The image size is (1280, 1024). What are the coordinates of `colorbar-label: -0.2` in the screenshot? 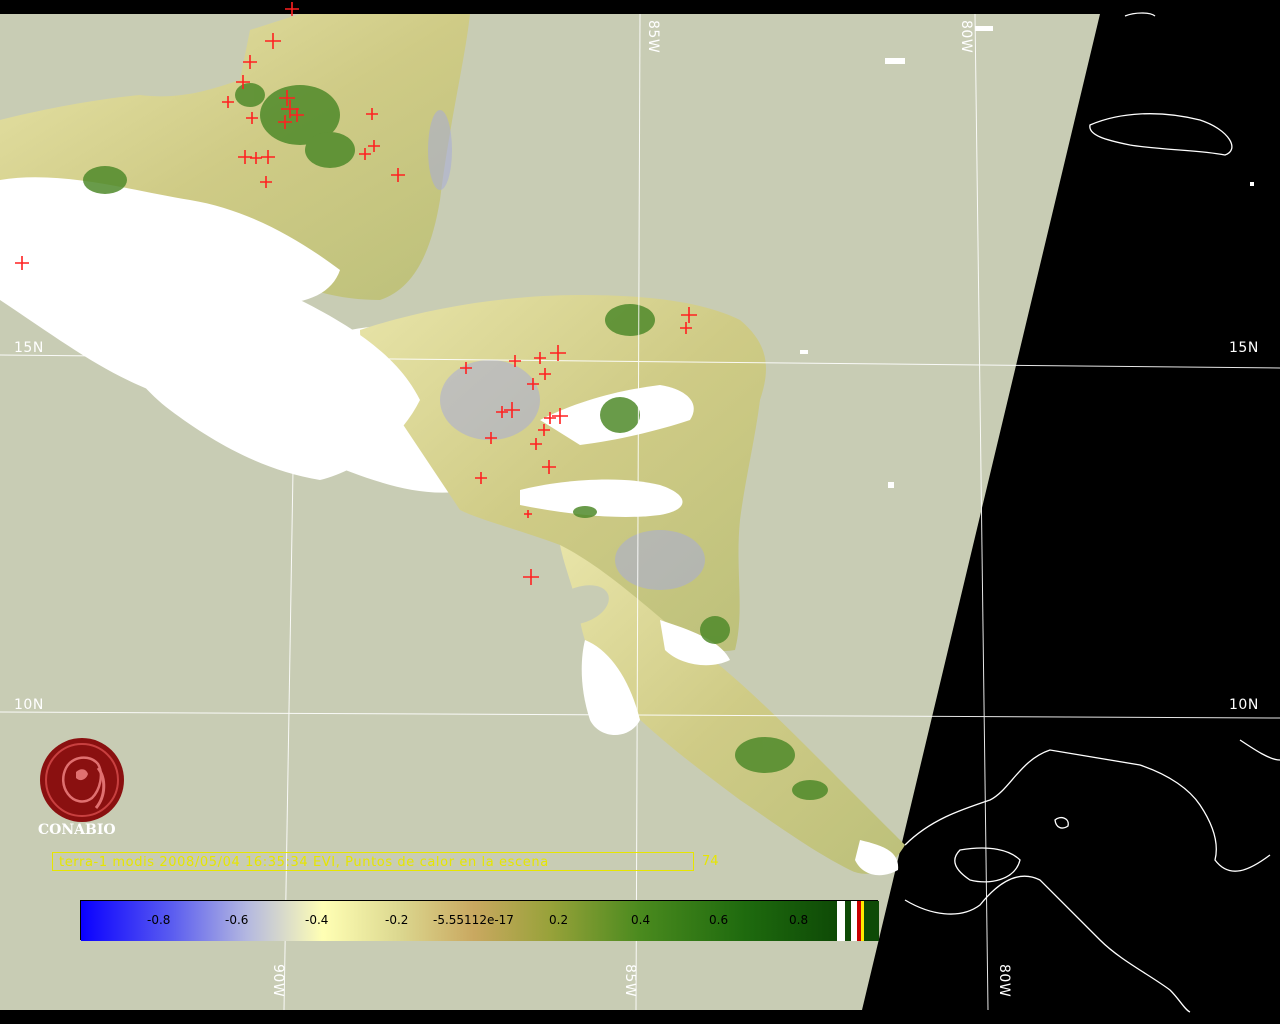 It's located at (397, 920).